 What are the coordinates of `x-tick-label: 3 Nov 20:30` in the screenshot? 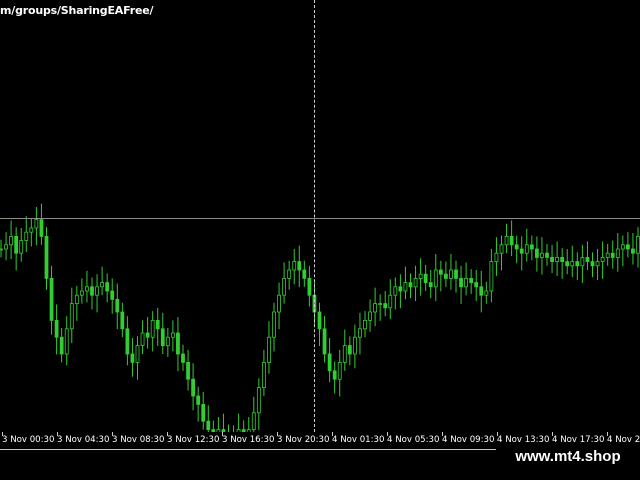 It's located at (303, 440).